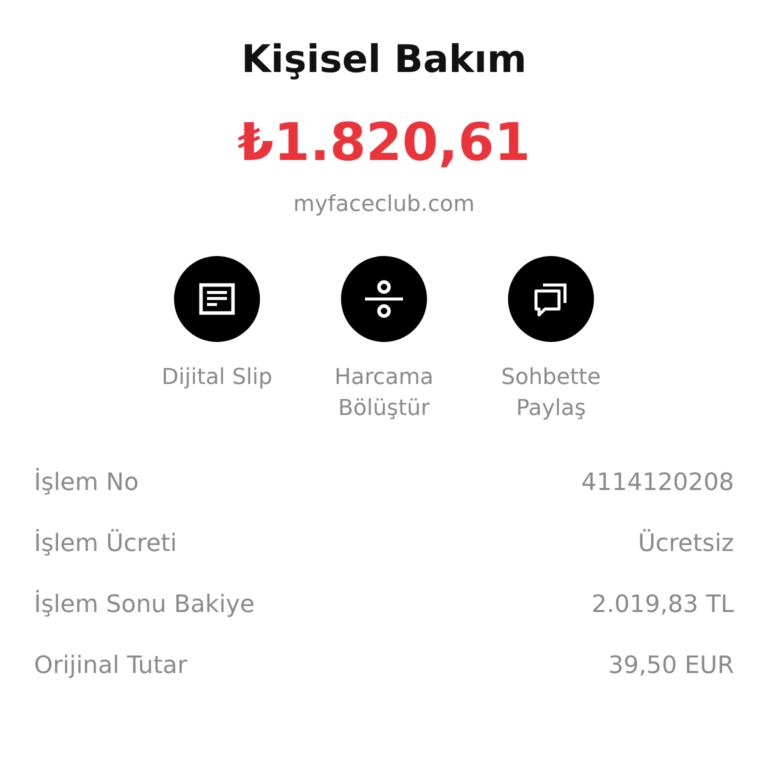  I want to click on detail-value: Ücretsiz, so click(686, 543).